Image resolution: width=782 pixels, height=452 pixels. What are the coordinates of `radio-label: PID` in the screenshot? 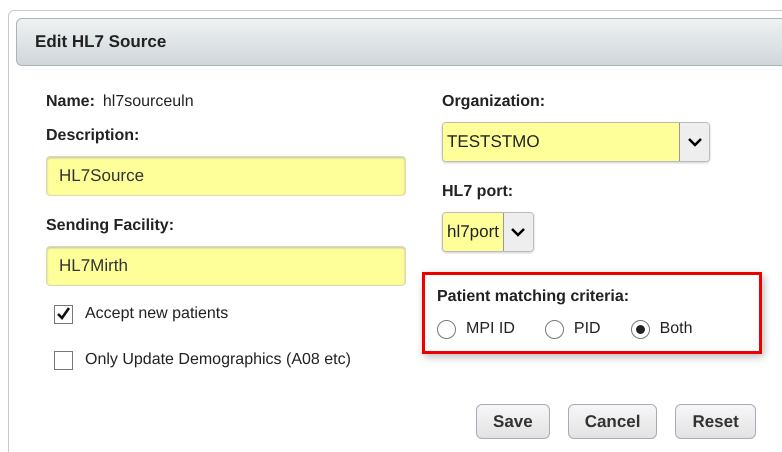 It's located at (587, 329).